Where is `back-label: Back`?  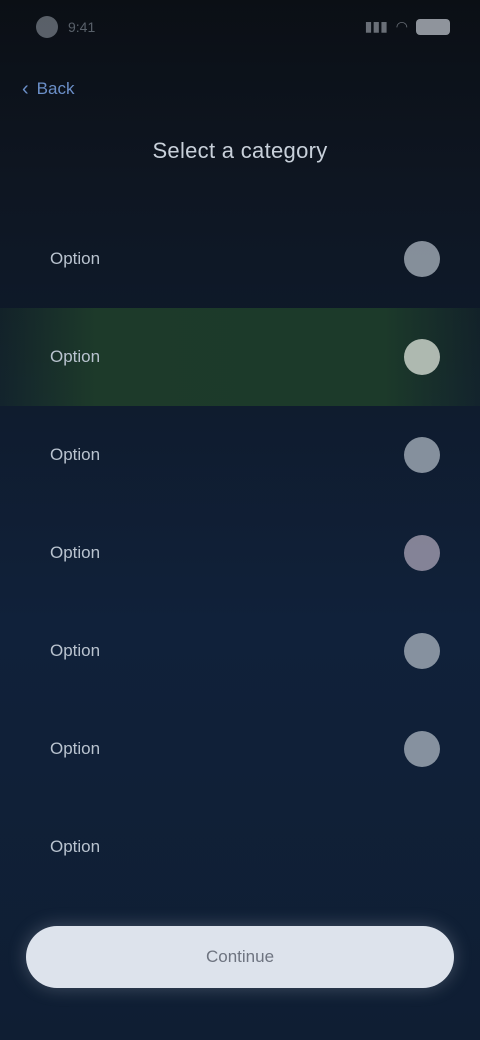
back-label: Back is located at coordinates (55, 88).